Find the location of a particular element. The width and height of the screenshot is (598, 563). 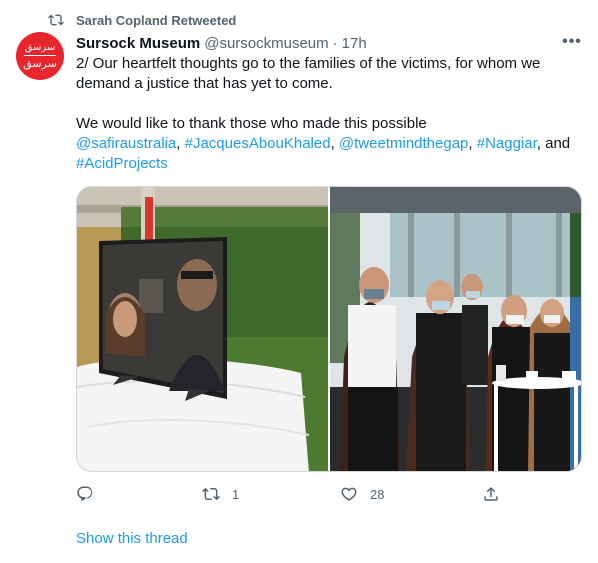

heart-icon is located at coordinates (349, 494).